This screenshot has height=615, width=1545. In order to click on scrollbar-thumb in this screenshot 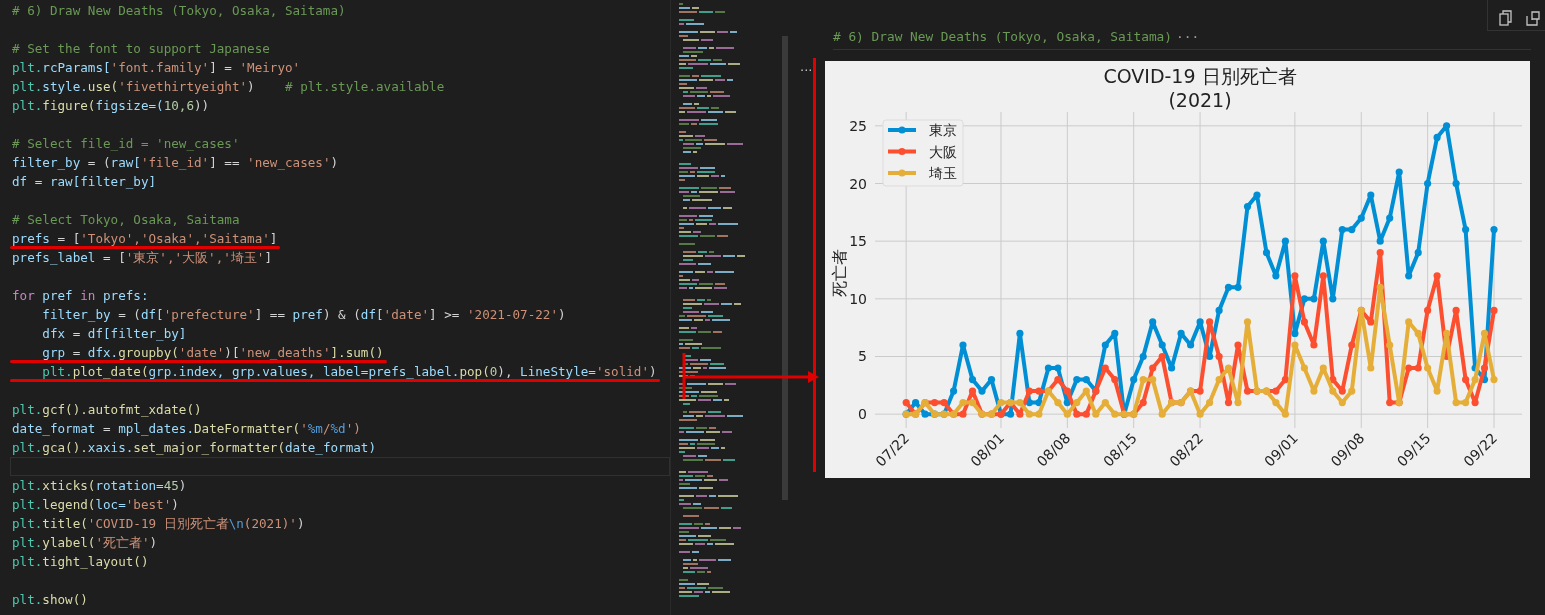, I will do `click(785, 268)`.